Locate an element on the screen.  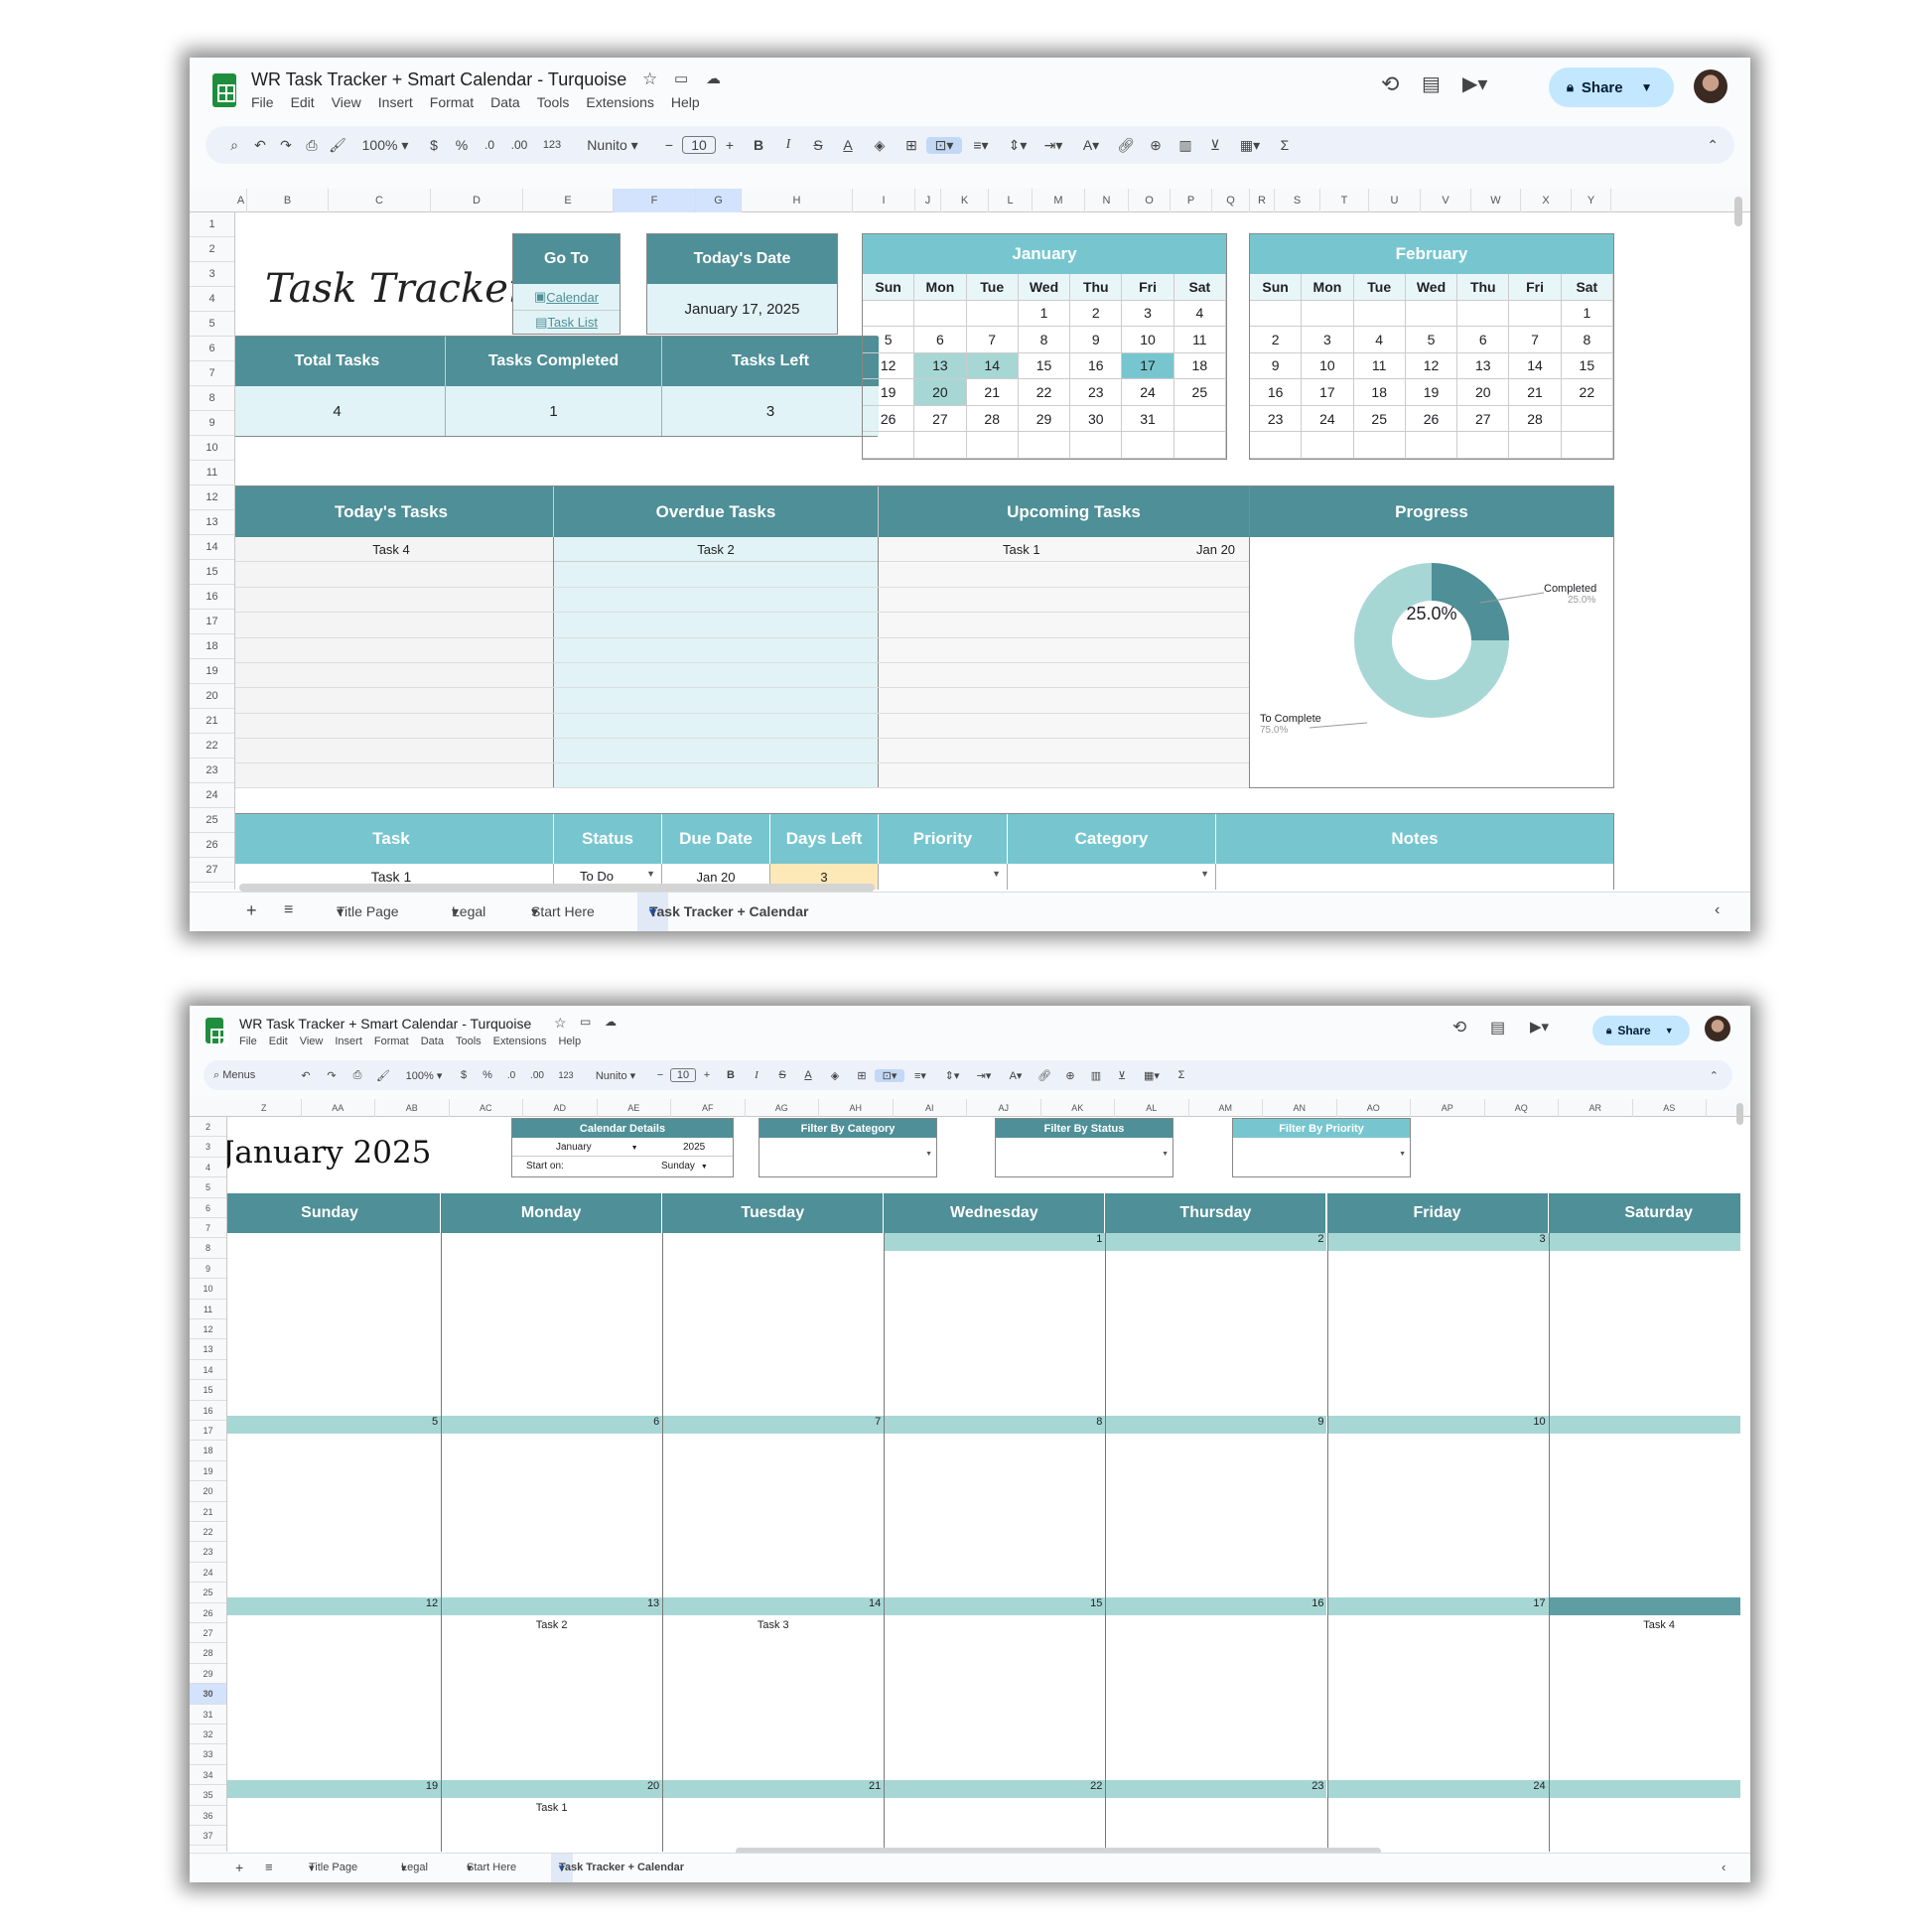
filter-category: Filter By Category ▼ is located at coordinates (848, 1148).